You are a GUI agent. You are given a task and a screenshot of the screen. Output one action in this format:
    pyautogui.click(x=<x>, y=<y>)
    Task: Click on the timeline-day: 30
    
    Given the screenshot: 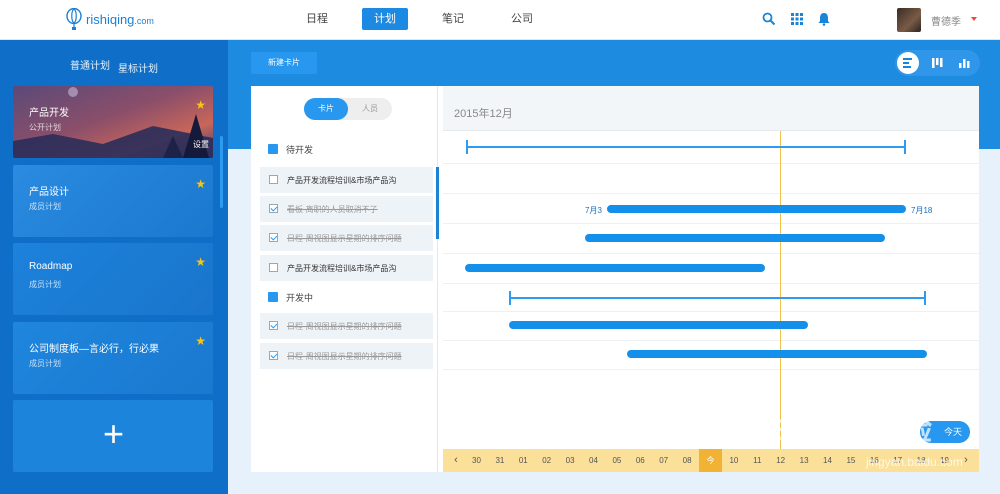 What is the action you would take?
    pyautogui.click(x=476, y=460)
    